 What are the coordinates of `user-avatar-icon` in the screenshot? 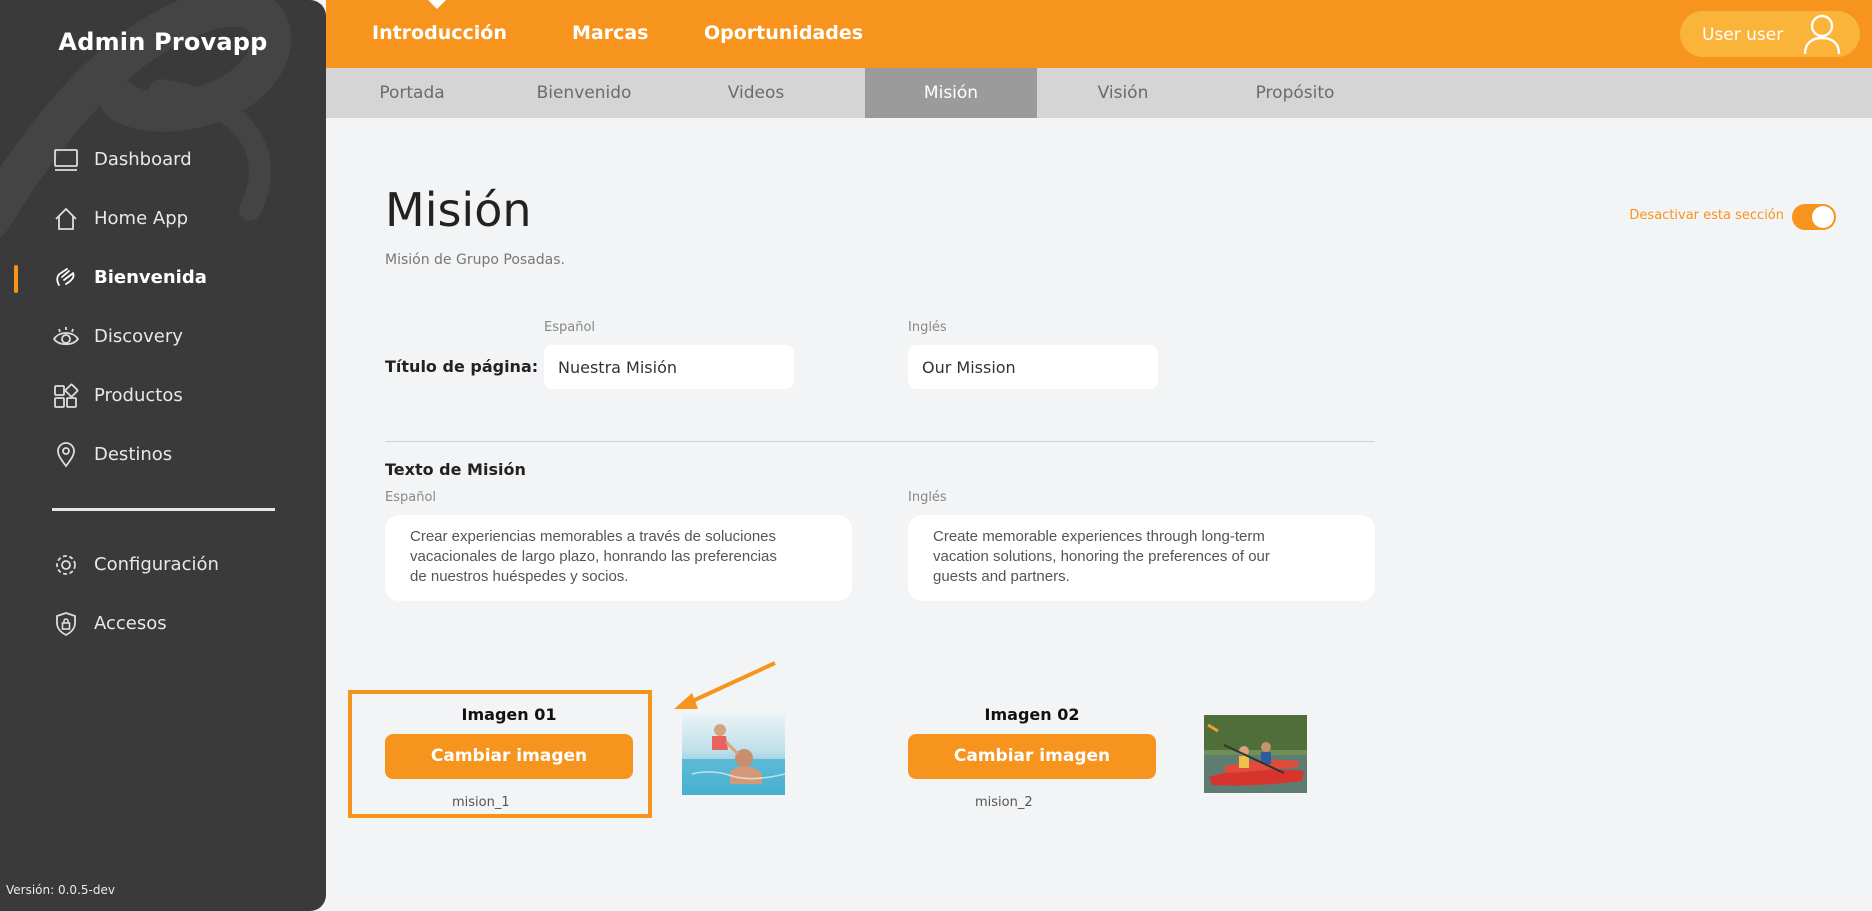 It's located at (1822, 36).